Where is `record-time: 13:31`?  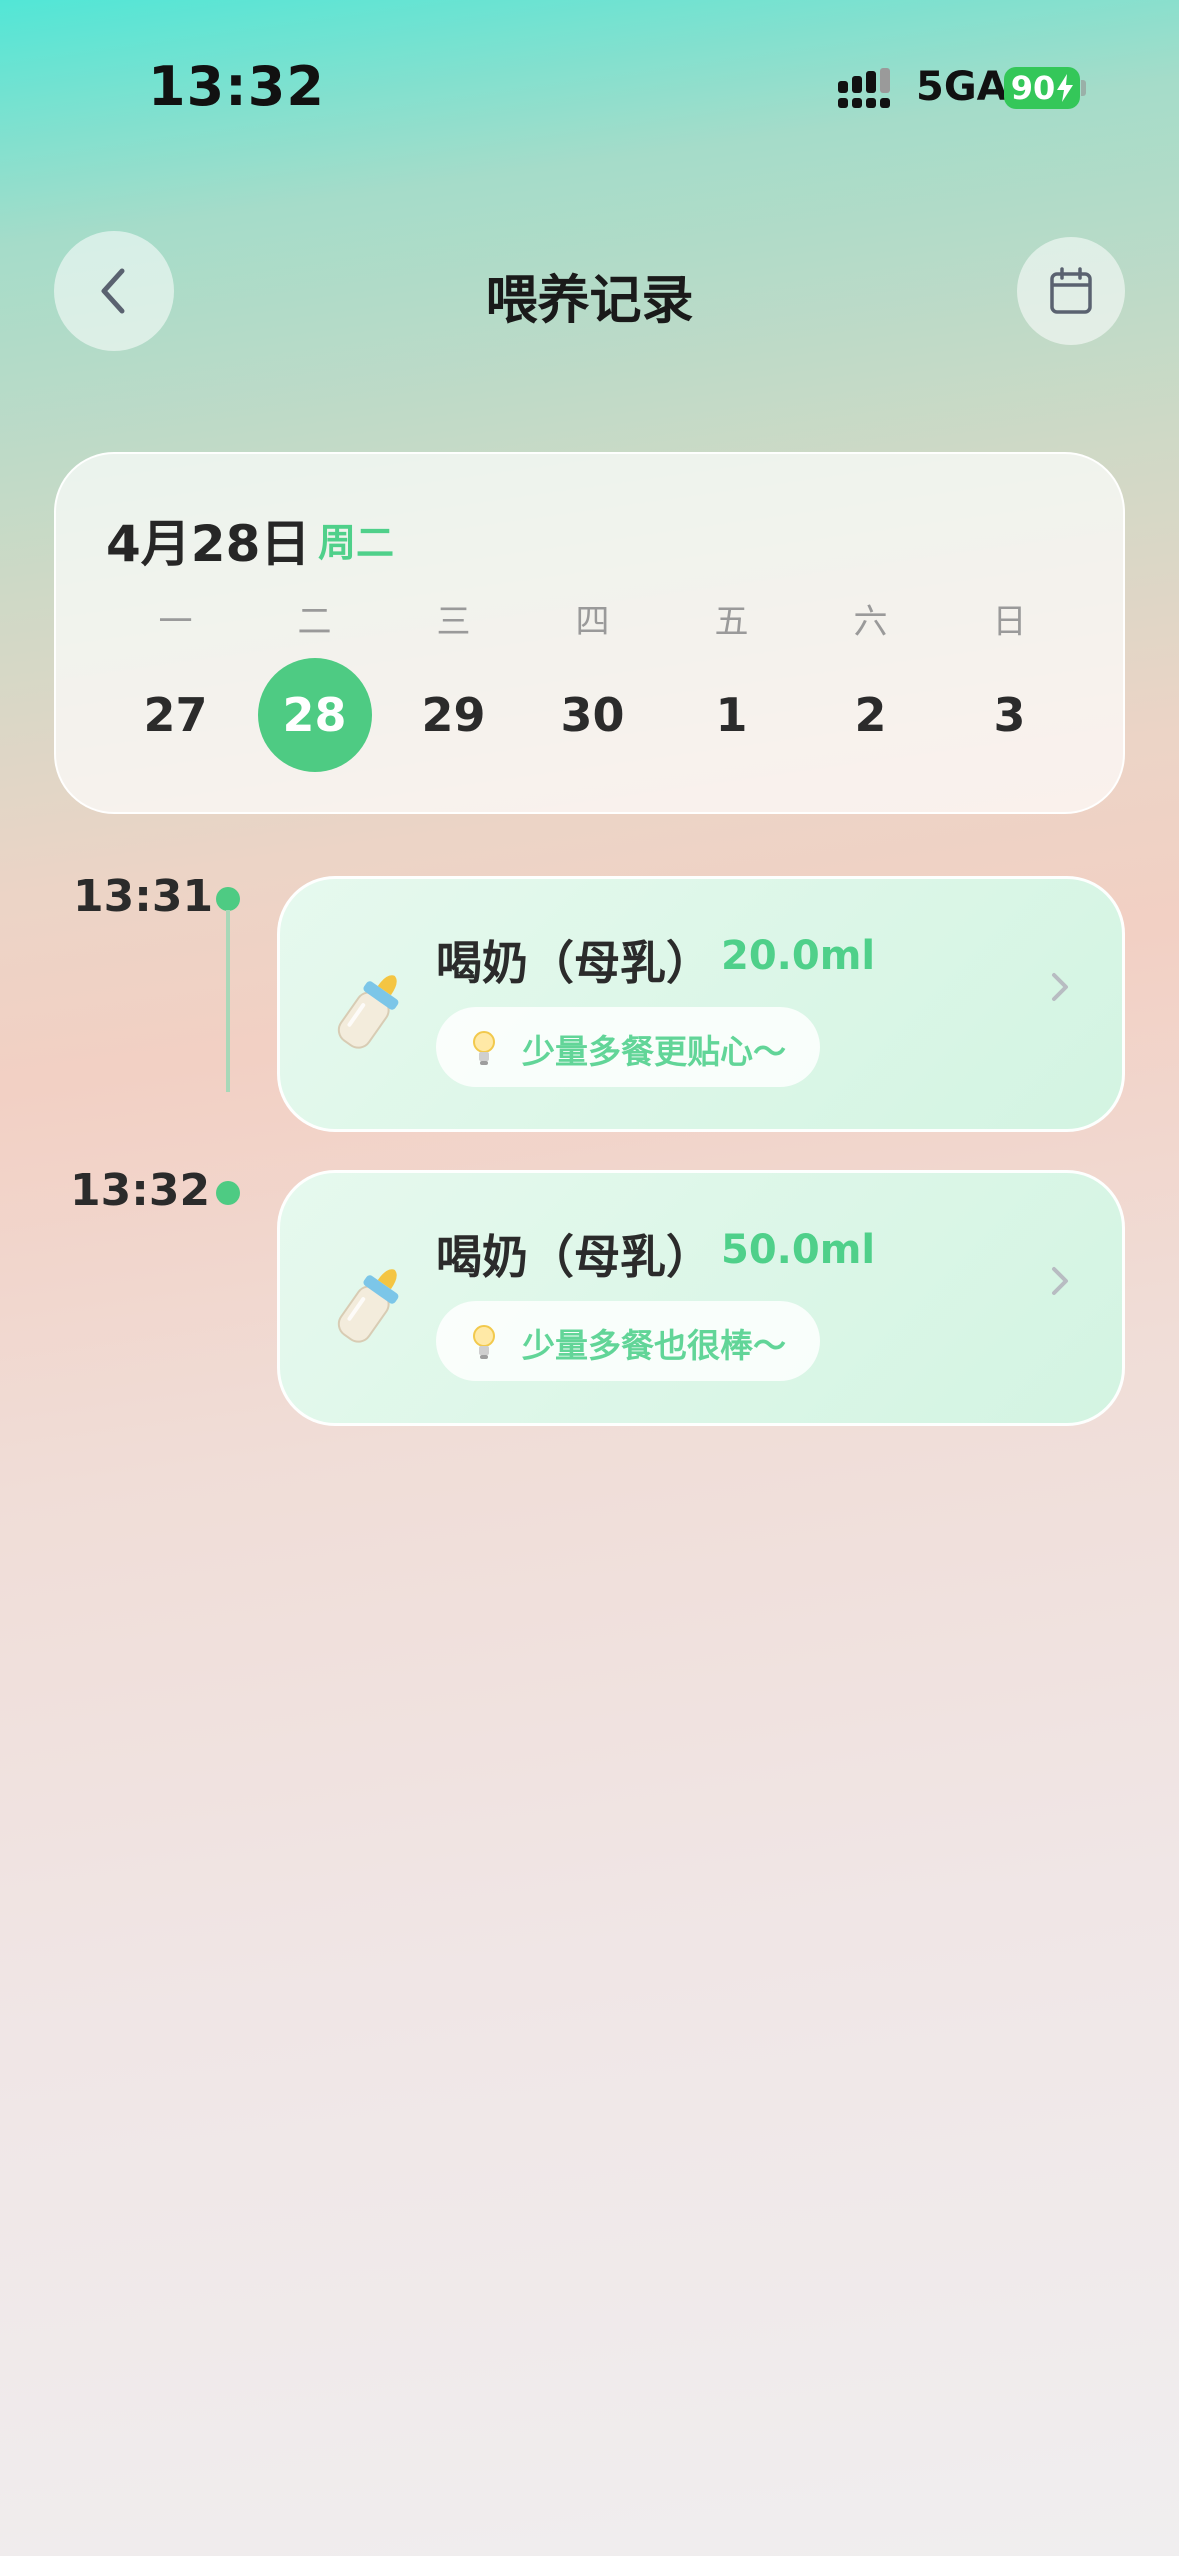 record-time: 13:31 is located at coordinates (143, 896).